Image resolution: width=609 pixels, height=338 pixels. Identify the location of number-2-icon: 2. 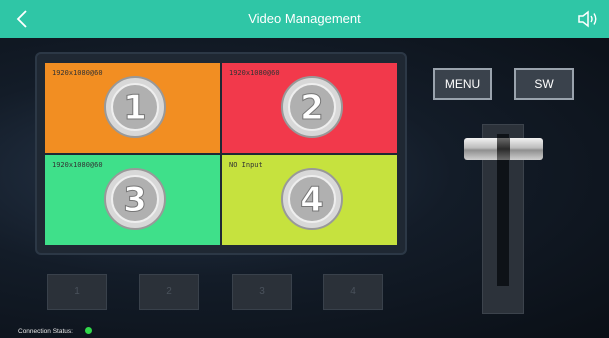
(312, 107).